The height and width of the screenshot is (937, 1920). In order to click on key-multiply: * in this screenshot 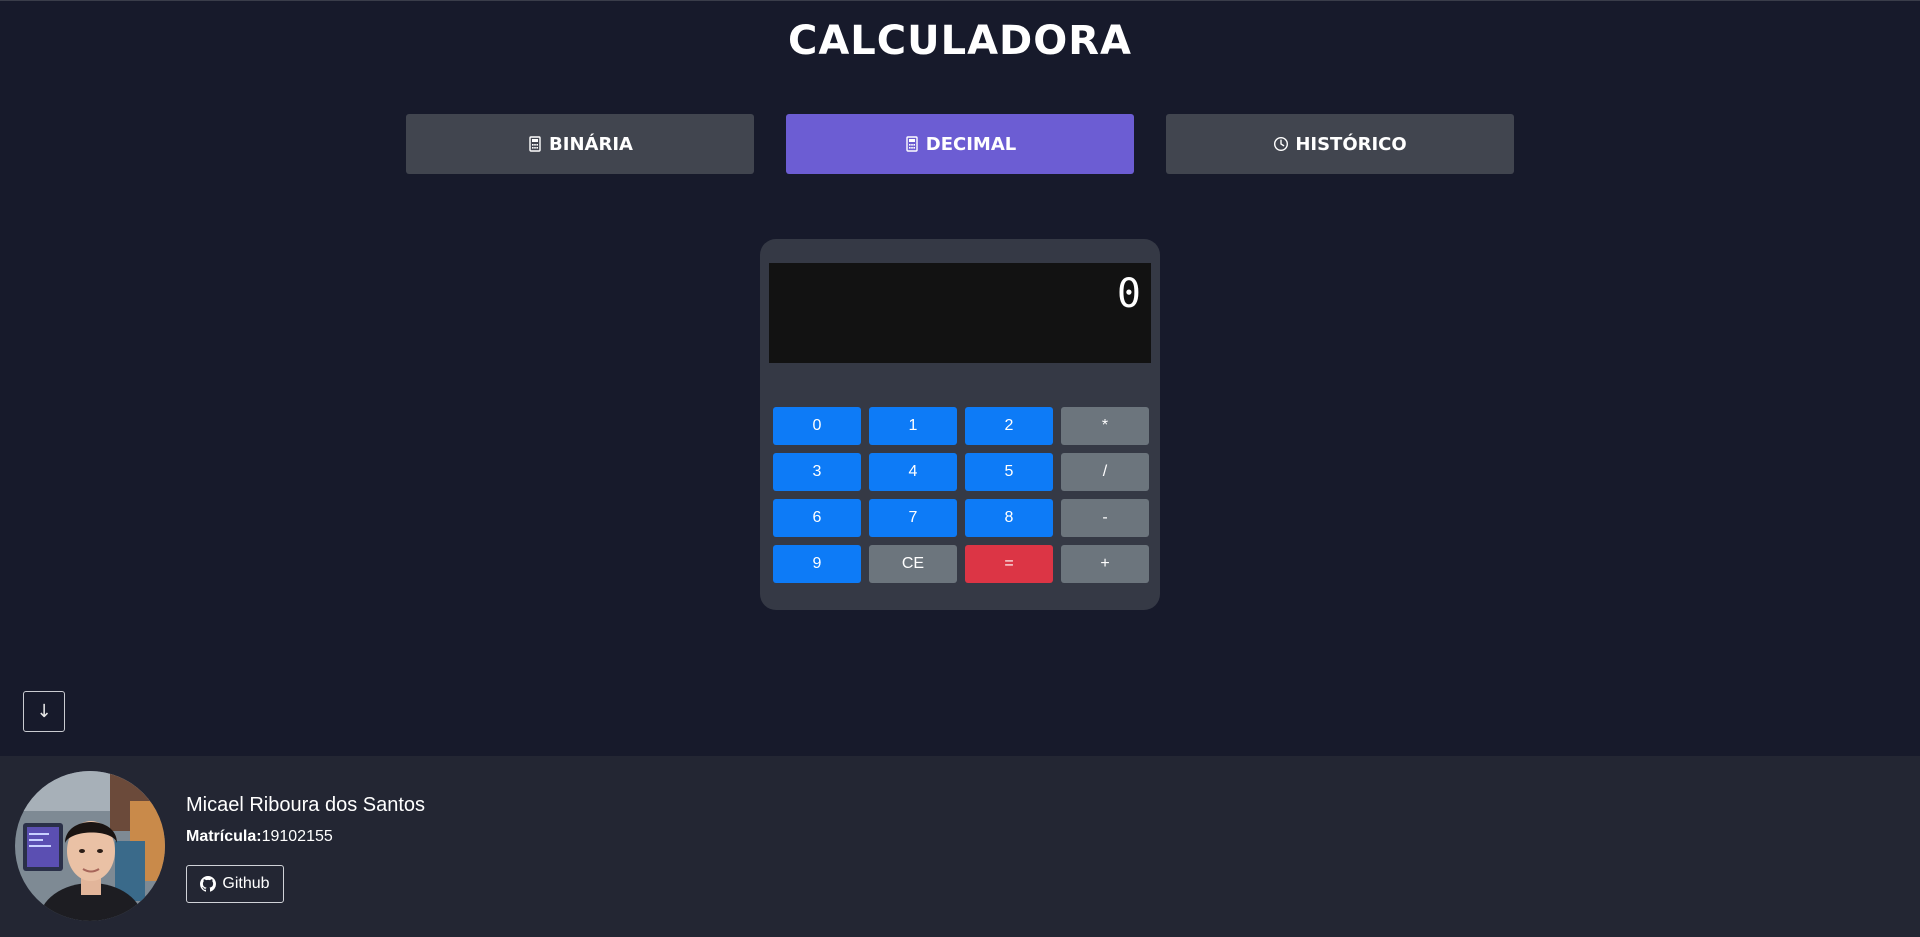, I will do `click(1105, 426)`.